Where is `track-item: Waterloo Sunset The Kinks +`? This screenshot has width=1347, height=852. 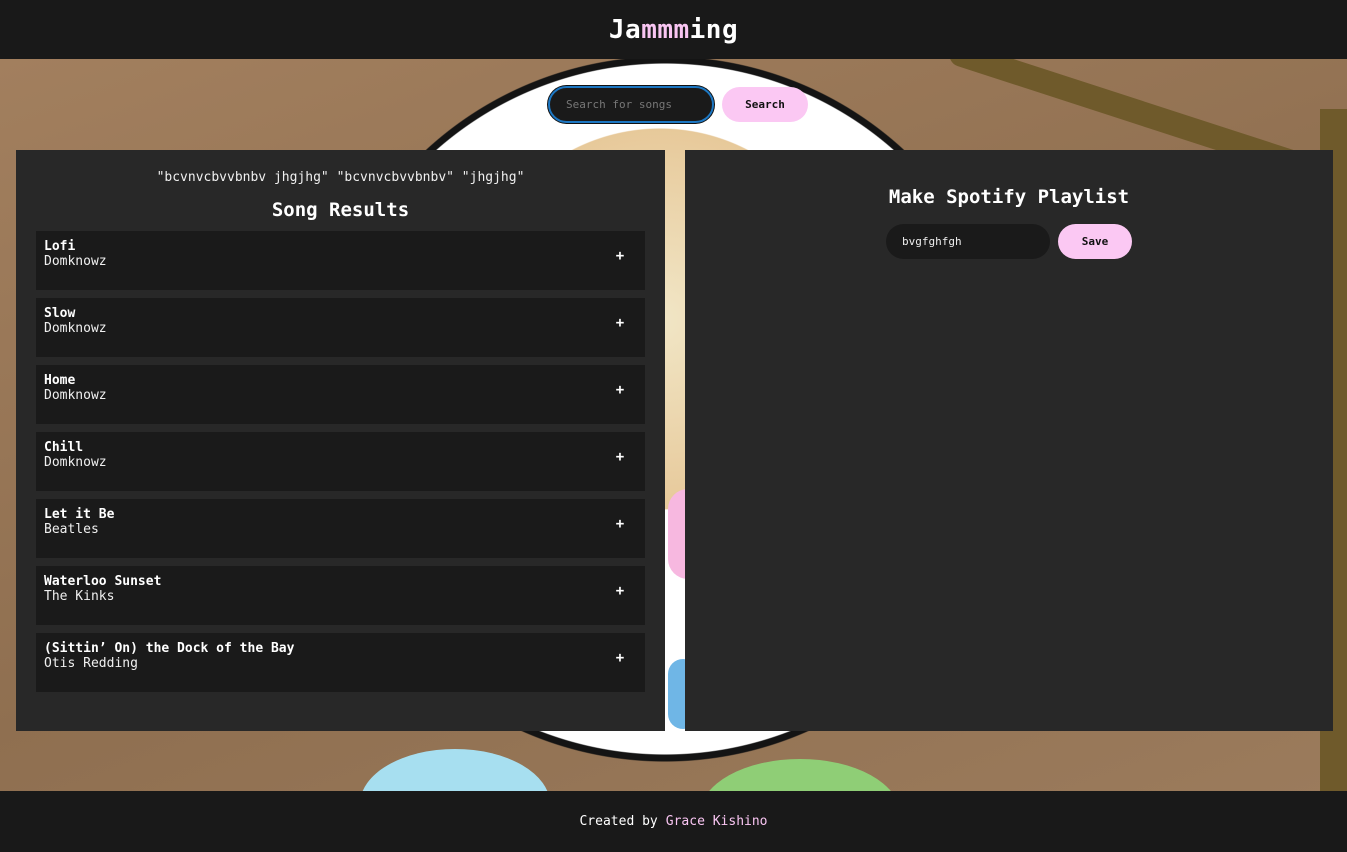 track-item: Waterloo Sunset The Kinks + is located at coordinates (340, 595).